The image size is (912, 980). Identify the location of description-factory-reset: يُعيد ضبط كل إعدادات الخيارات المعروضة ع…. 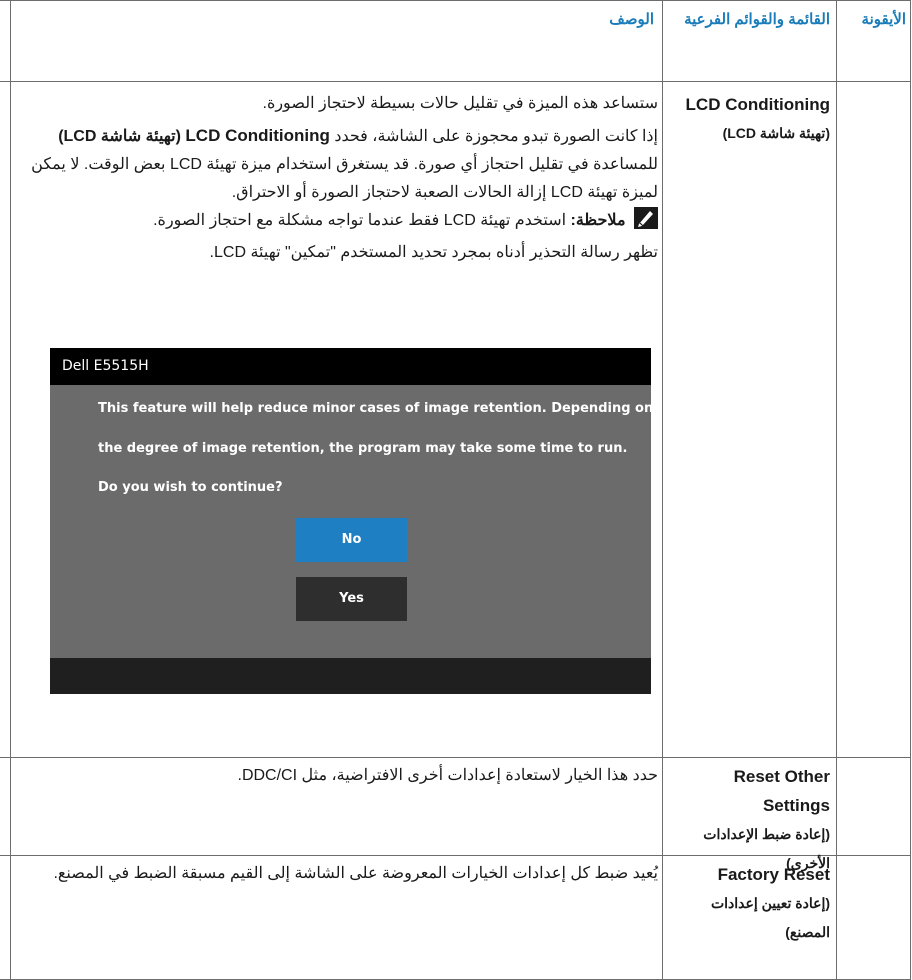
(355, 873).